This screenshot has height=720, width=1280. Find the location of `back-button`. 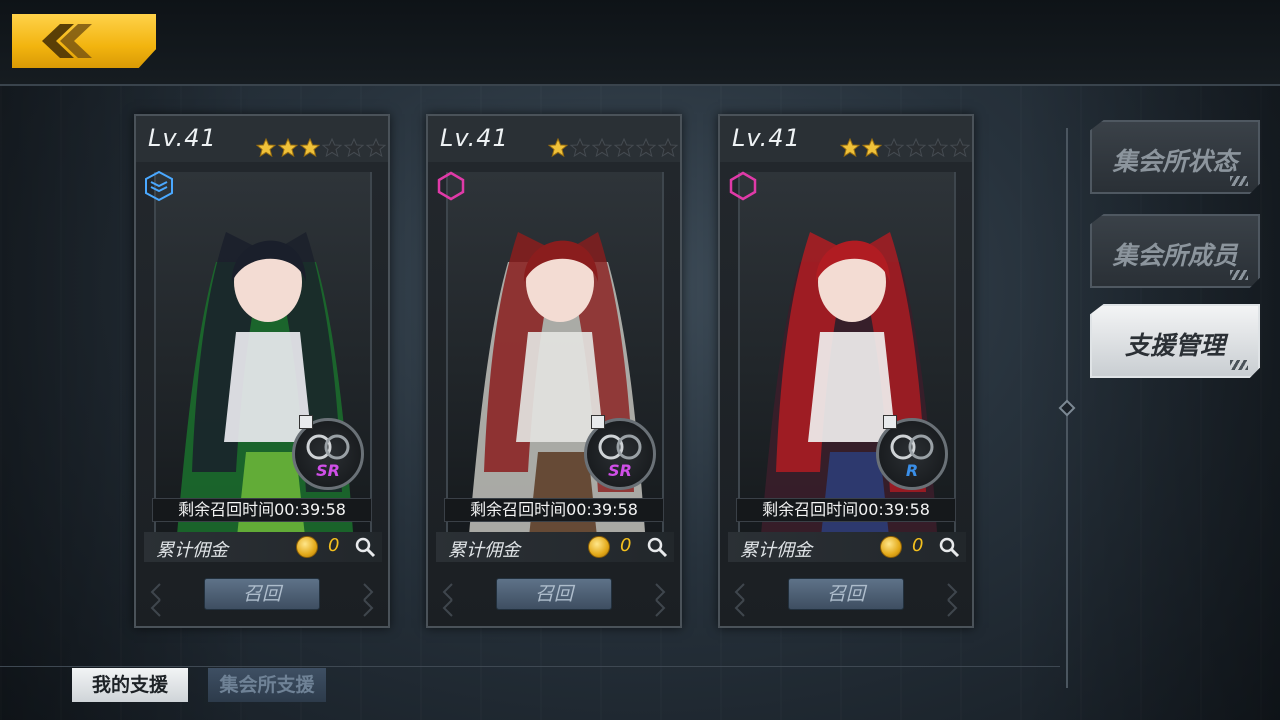

back-button is located at coordinates (84, 41).